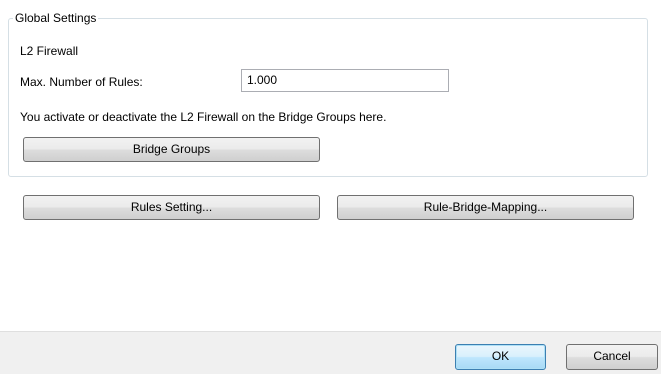 This screenshot has height=374, width=661. I want to click on max-rules-label: Max. Number of Rules:, so click(81, 82).